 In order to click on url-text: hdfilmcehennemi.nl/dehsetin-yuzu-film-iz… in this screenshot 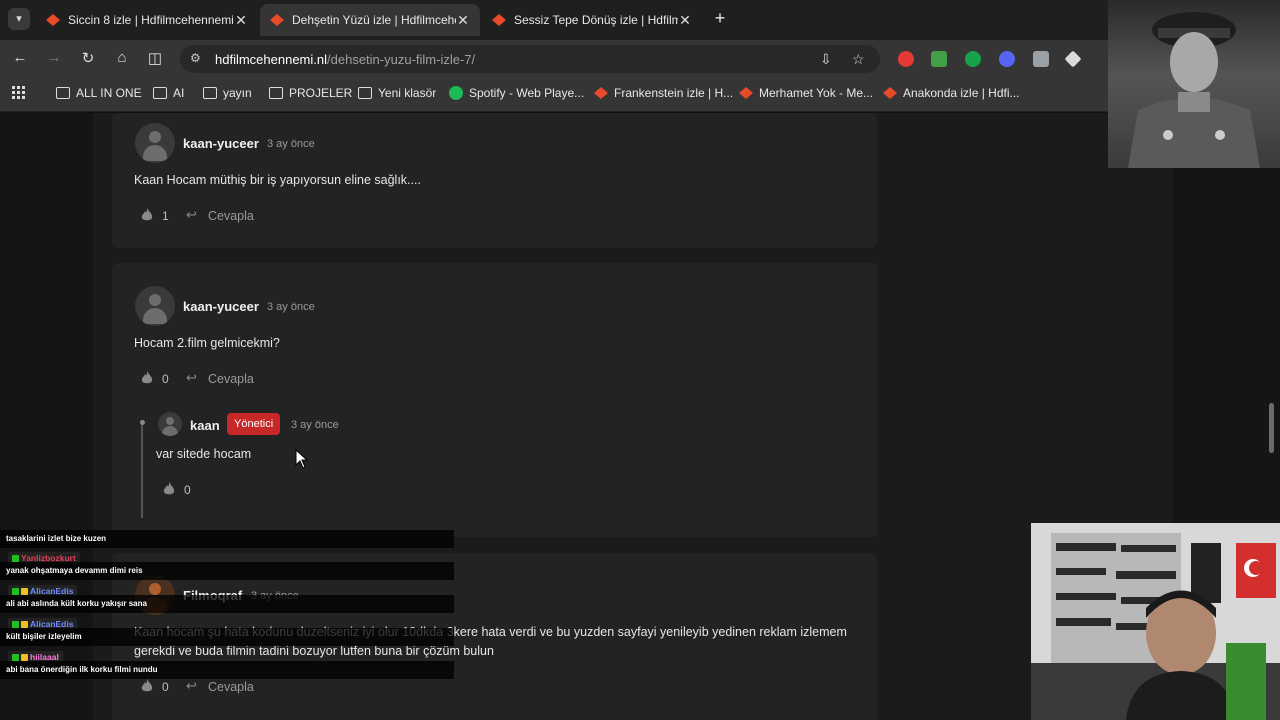, I will do `click(345, 59)`.